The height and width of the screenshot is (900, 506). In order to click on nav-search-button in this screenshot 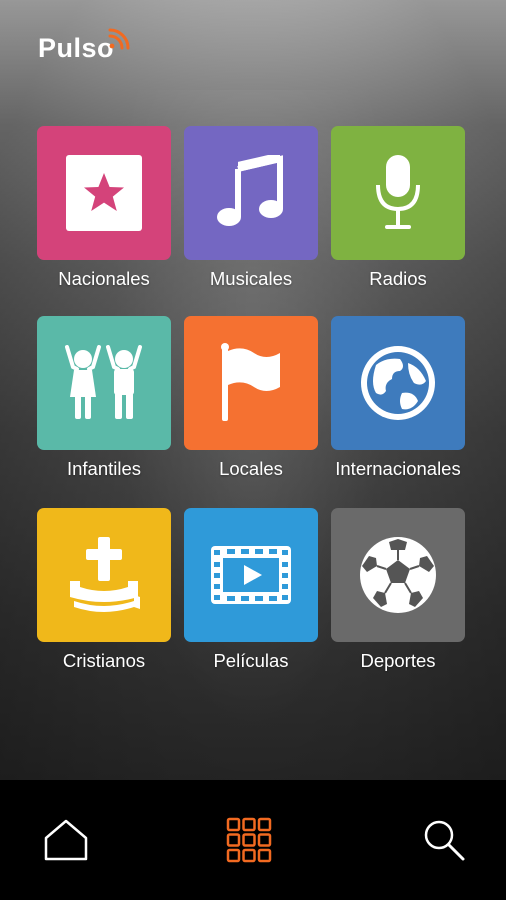, I will do `click(444, 840)`.